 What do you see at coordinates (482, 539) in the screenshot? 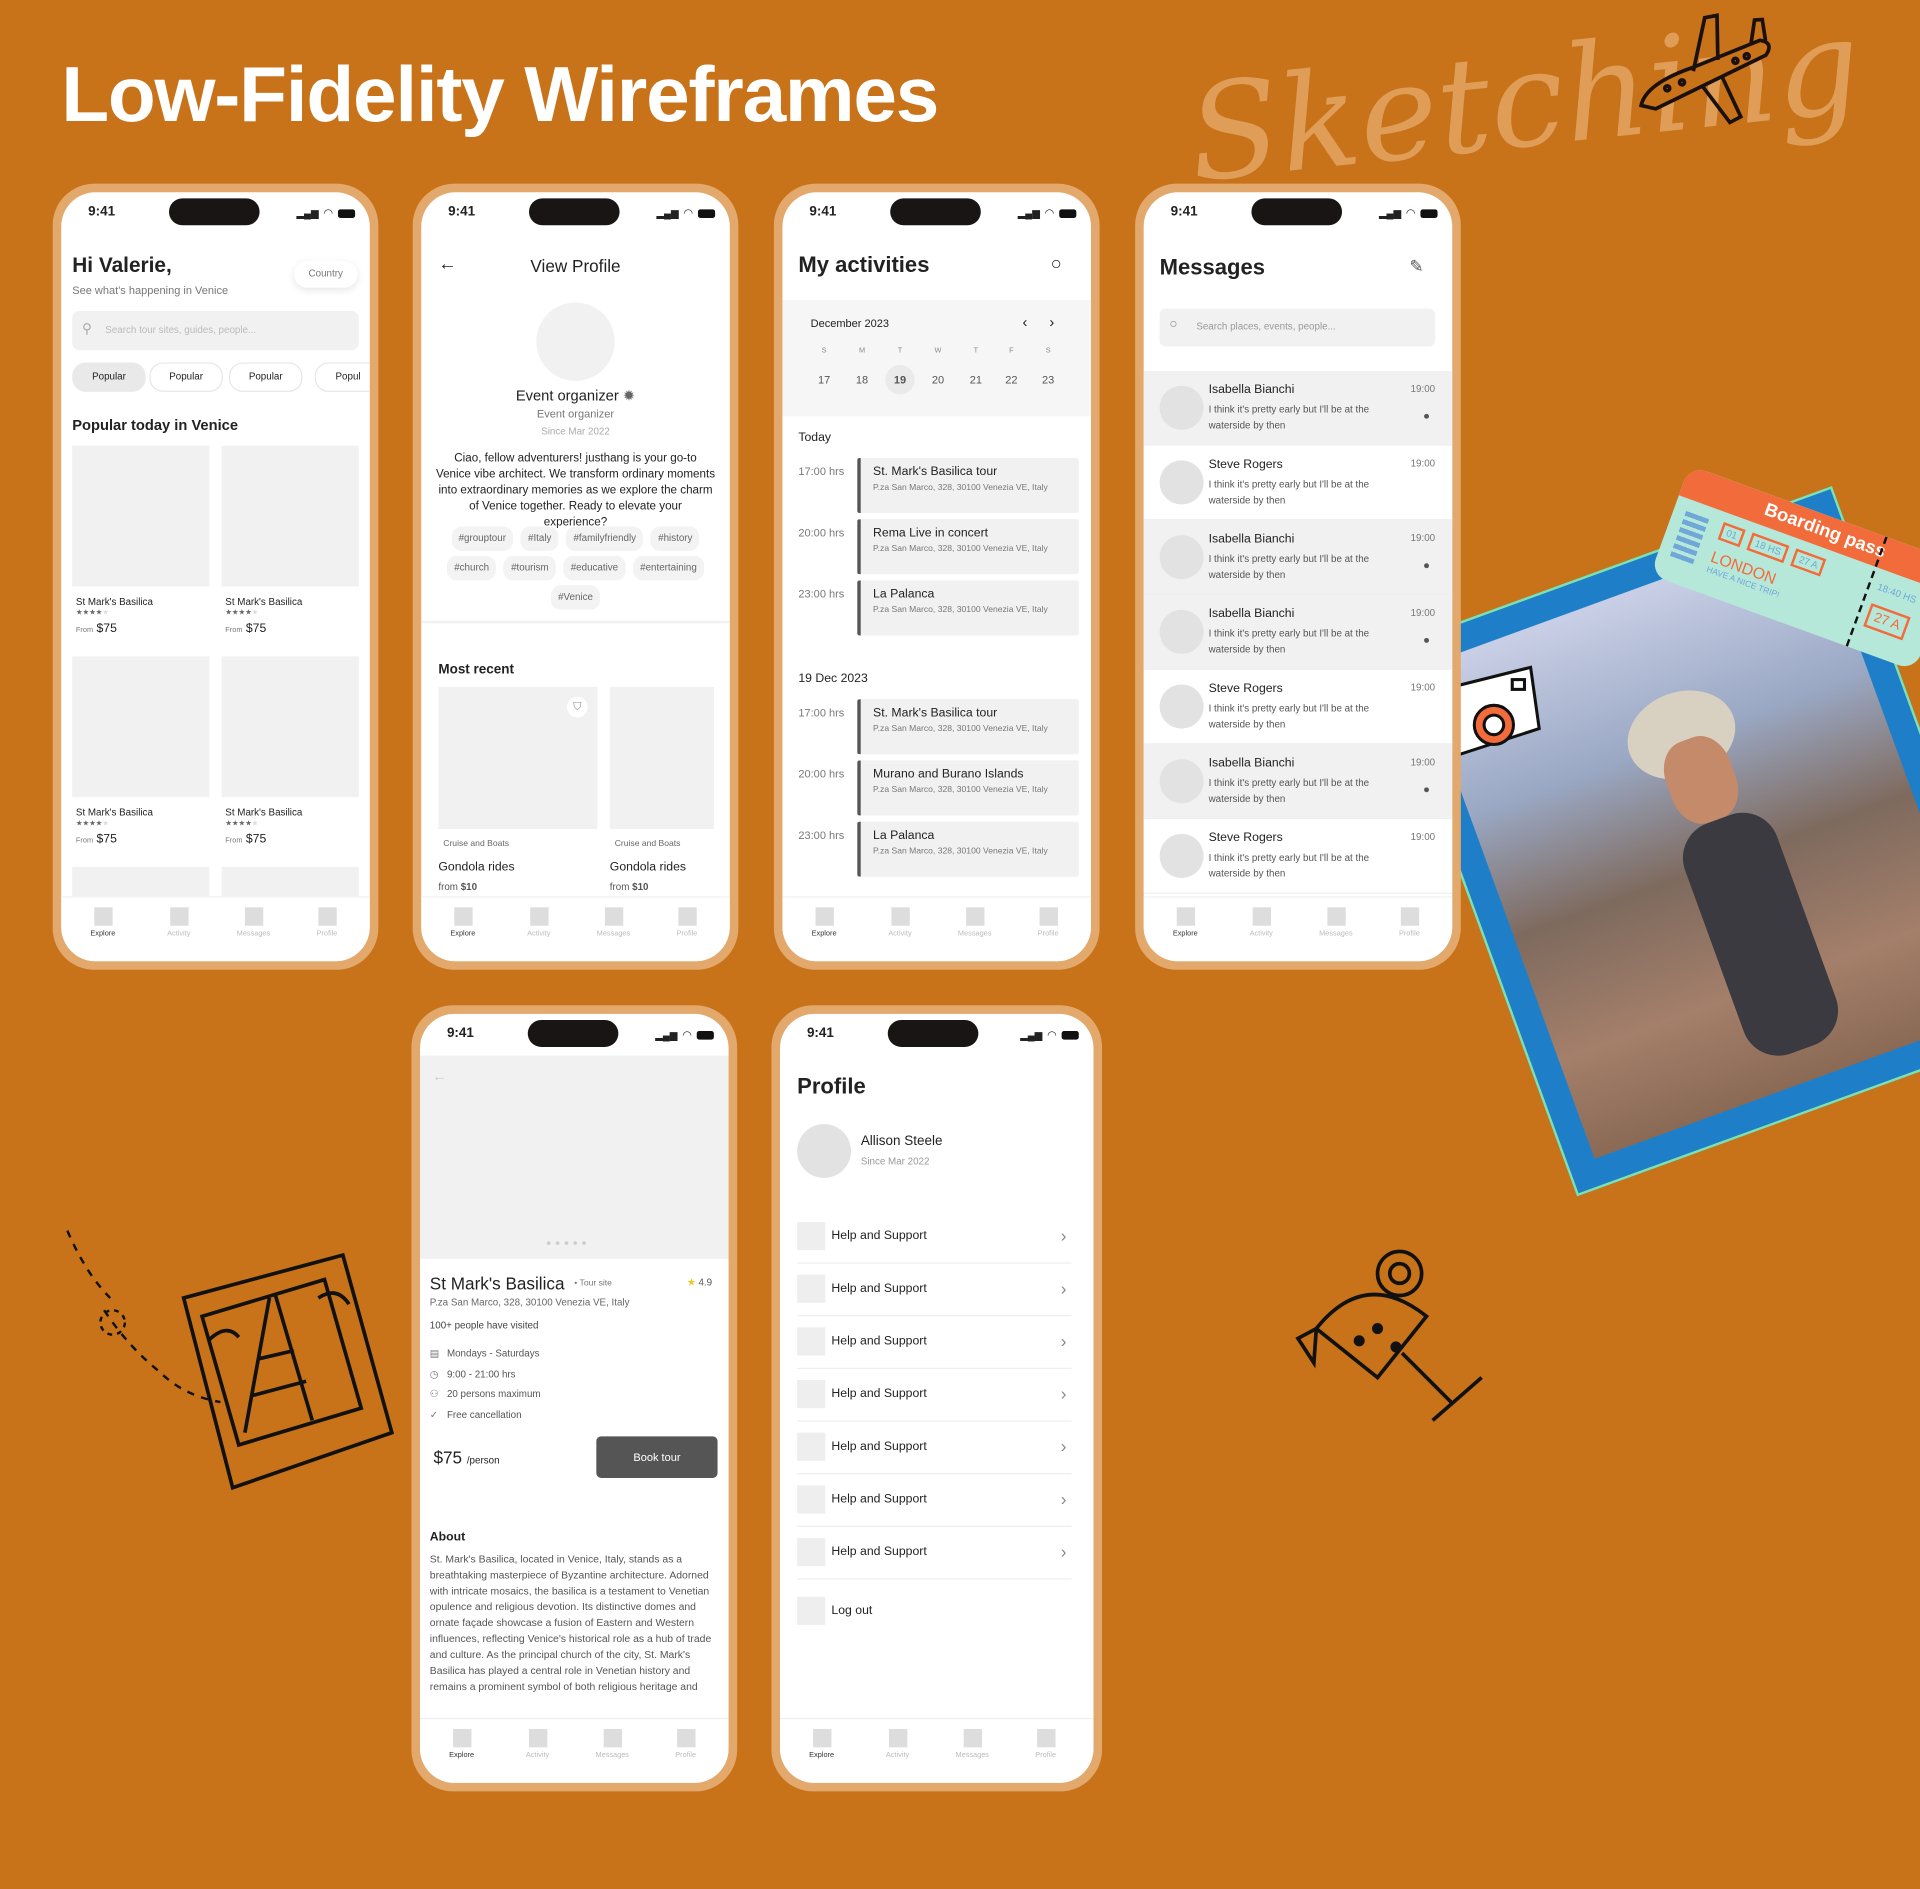
I see `tag-chip: #grouptour` at bounding box center [482, 539].